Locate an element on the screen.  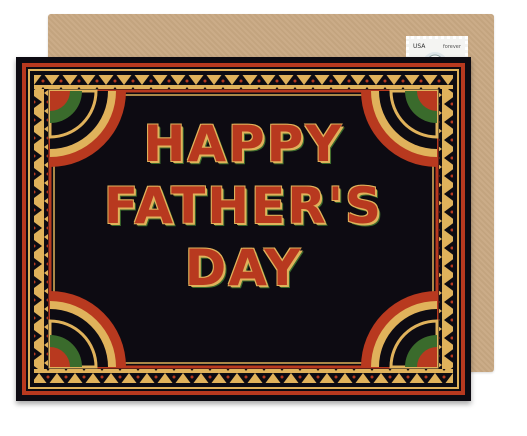
stamp-denomination: forever is located at coordinates (452, 47).